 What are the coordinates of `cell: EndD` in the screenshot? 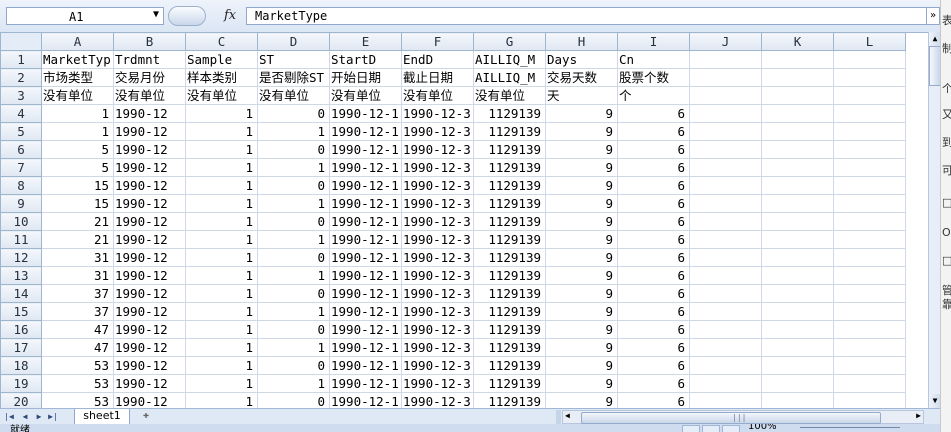 It's located at (437, 59).